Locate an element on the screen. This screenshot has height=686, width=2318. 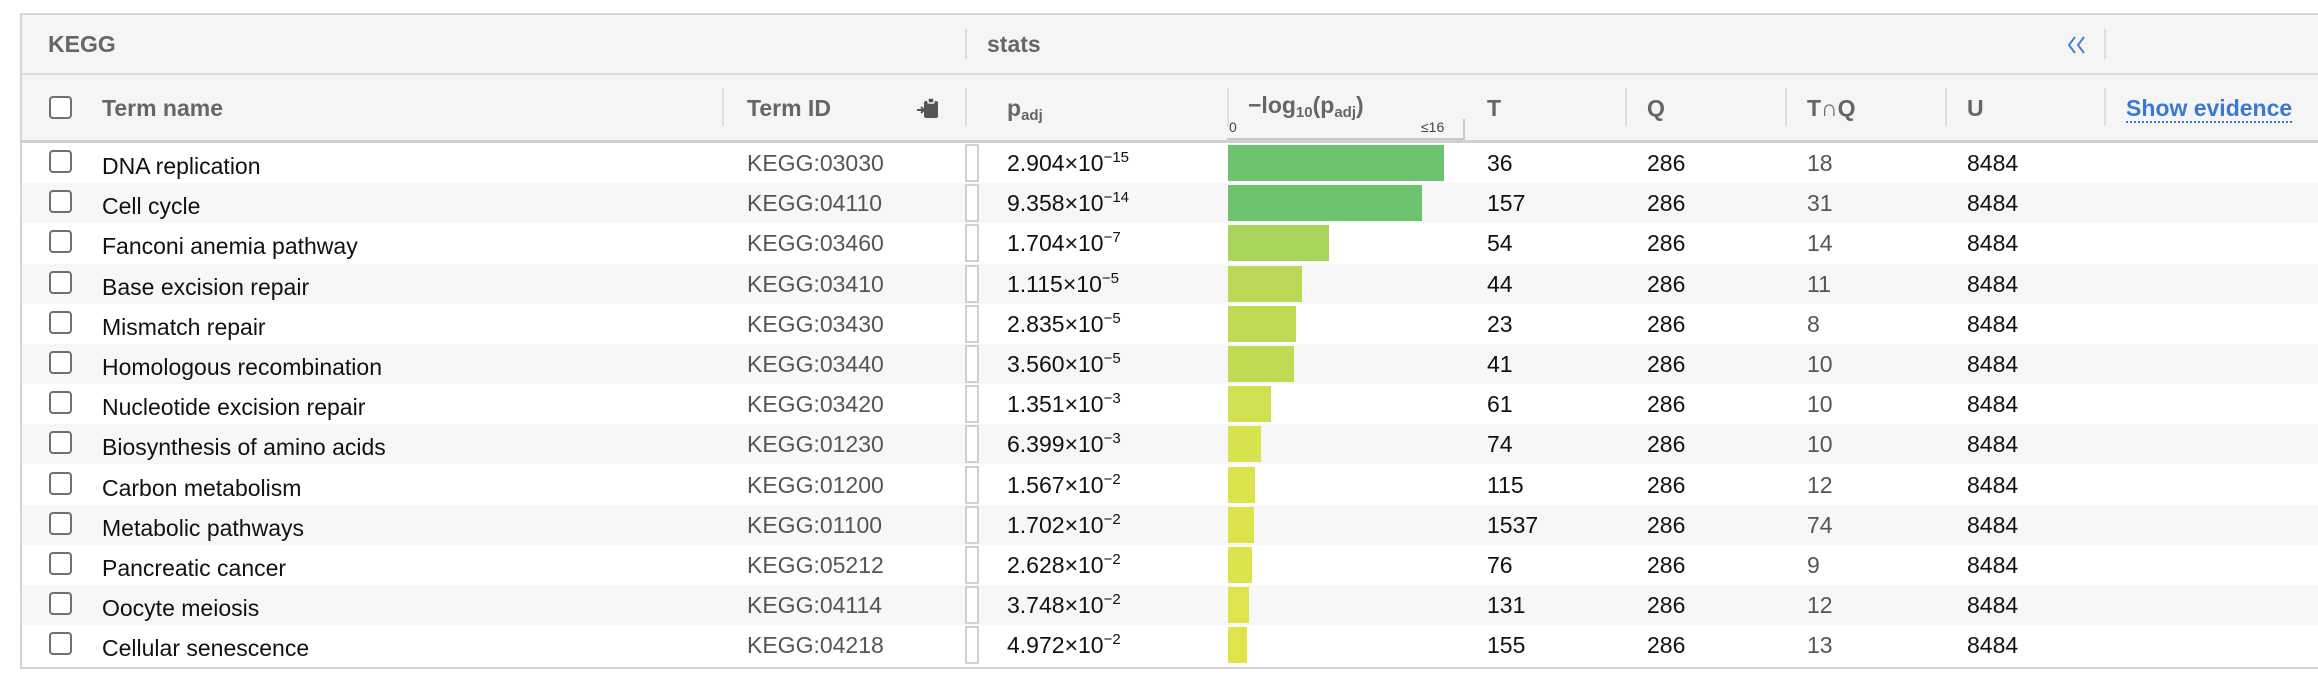
padj-mantissa: 2.904 is located at coordinates (1036, 163).